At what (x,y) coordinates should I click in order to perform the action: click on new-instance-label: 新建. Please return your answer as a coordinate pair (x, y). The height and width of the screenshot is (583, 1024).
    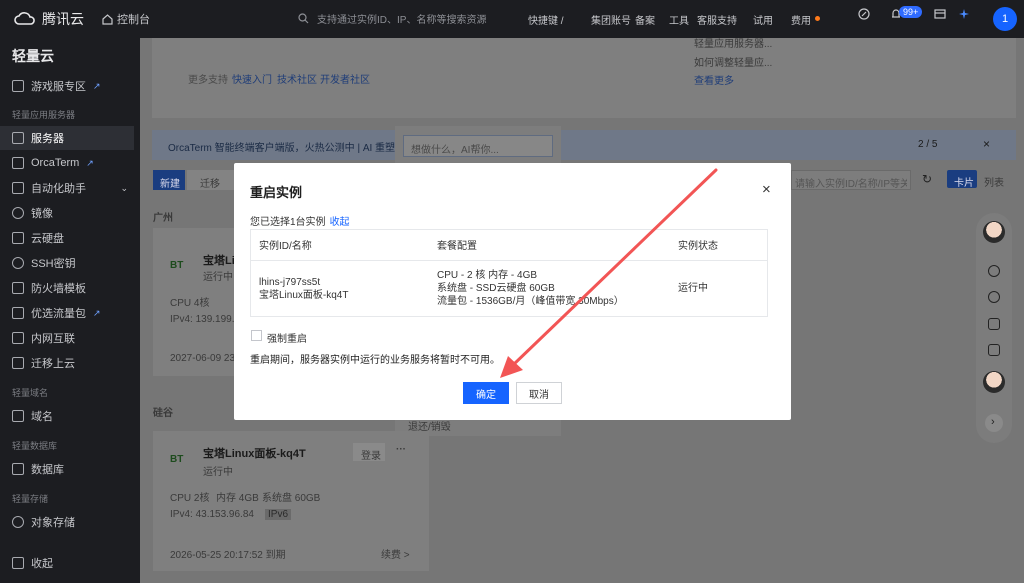
    Looking at the image, I should click on (170, 184).